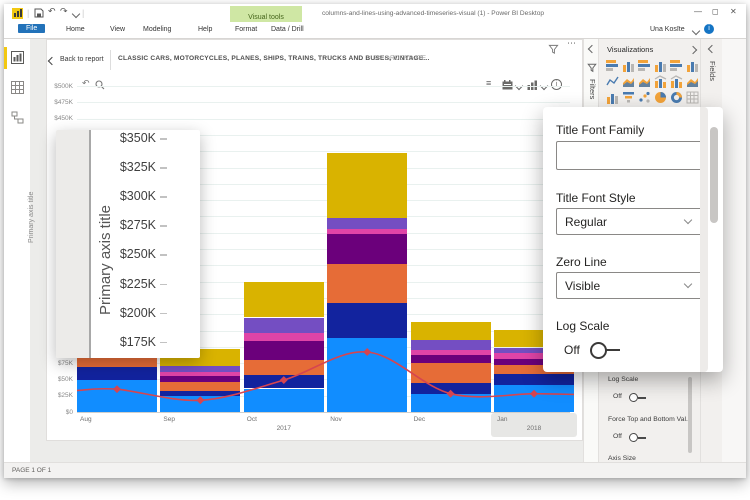 The image size is (750, 500). What do you see at coordinates (39, 13) in the screenshot?
I see `save-icon` at bounding box center [39, 13].